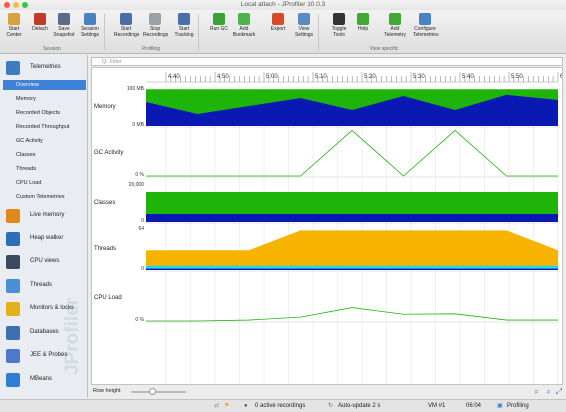  Describe the element at coordinates (517, 77) in the screenshot. I see `time-tick-label: 5:50` at that location.